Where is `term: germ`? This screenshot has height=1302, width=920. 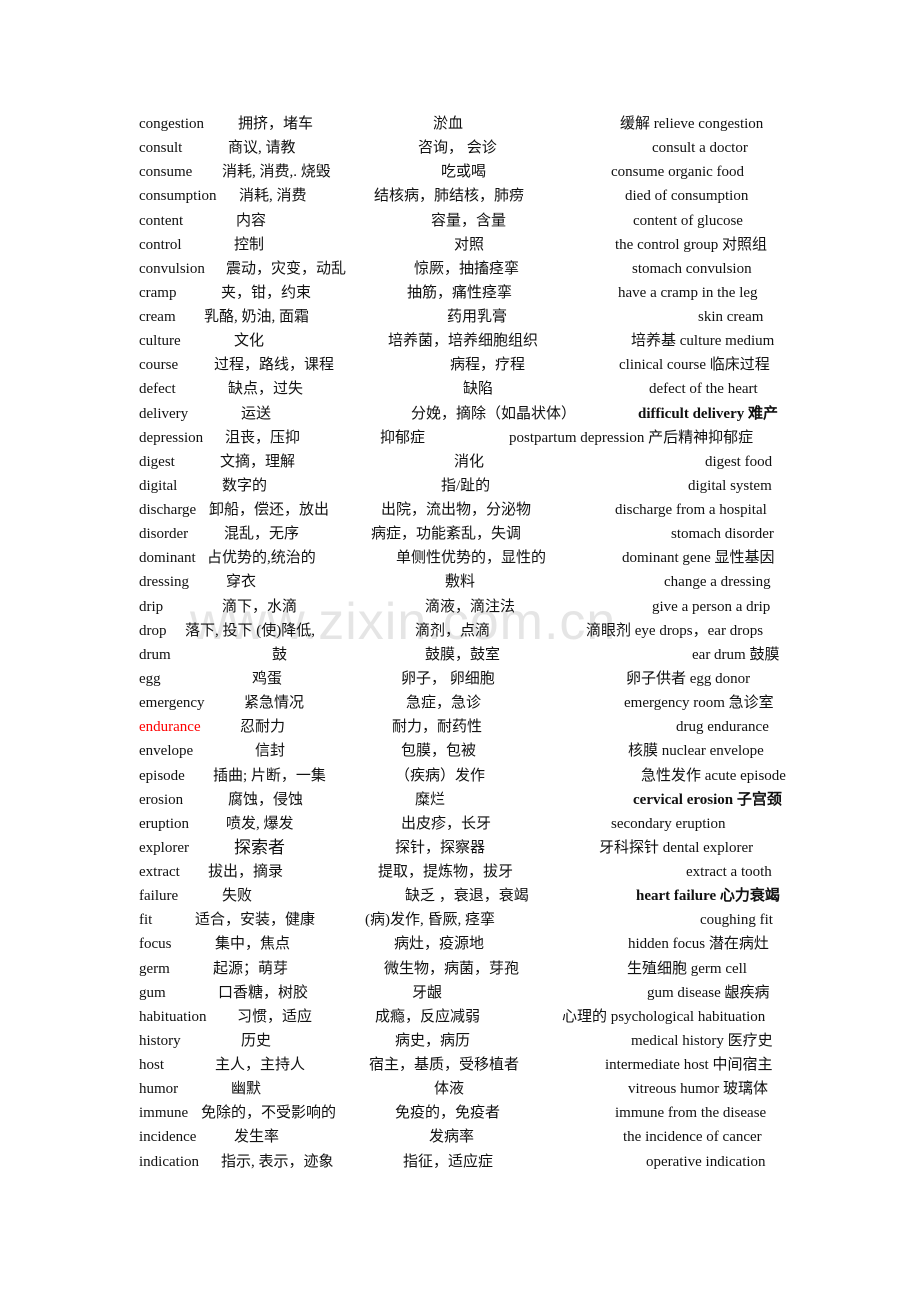 term: germ is located at coordinates (154, 968).